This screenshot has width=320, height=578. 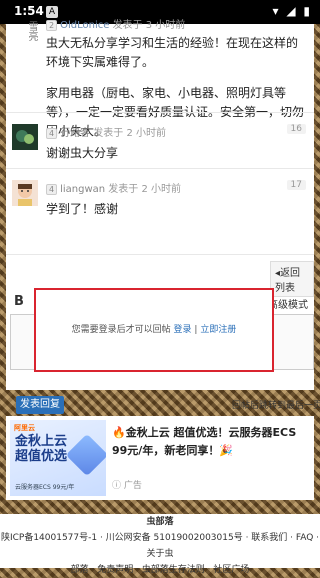 What do you see at coordinates (296, 129) in the screenshot?
I see `floor-number: 16` at bounding box center [296, 129].